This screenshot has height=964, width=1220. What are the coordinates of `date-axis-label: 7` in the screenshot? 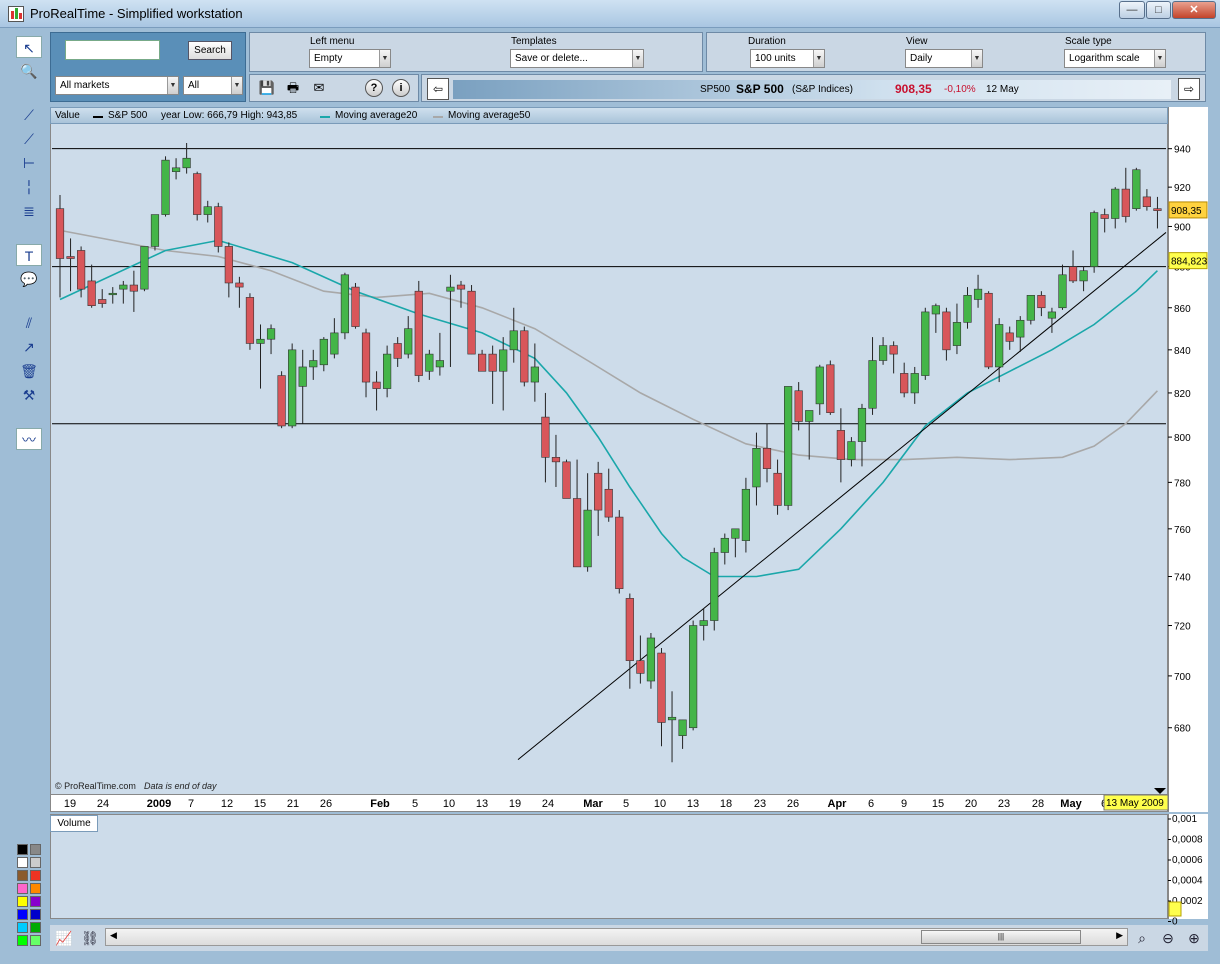 It's located at (191, 804).